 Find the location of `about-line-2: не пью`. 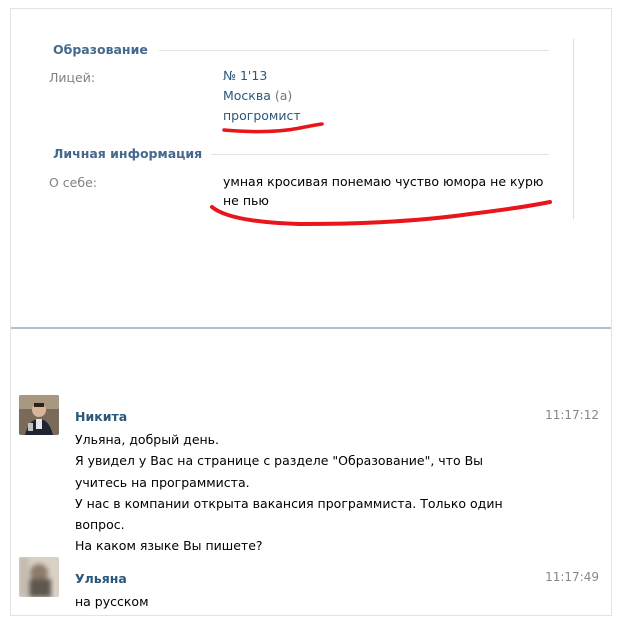

about-line-2: не пью is located at coordinates (246, 200).